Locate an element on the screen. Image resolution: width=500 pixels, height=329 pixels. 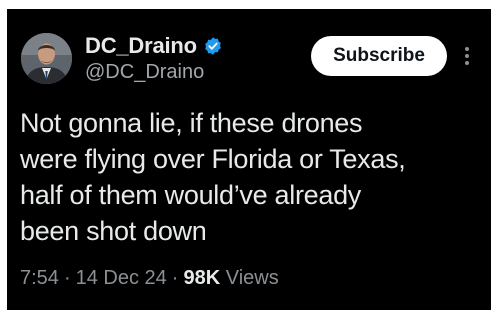
tweet-text-line: were flying over Florida or Texas, is located at coordinates (213, 159).